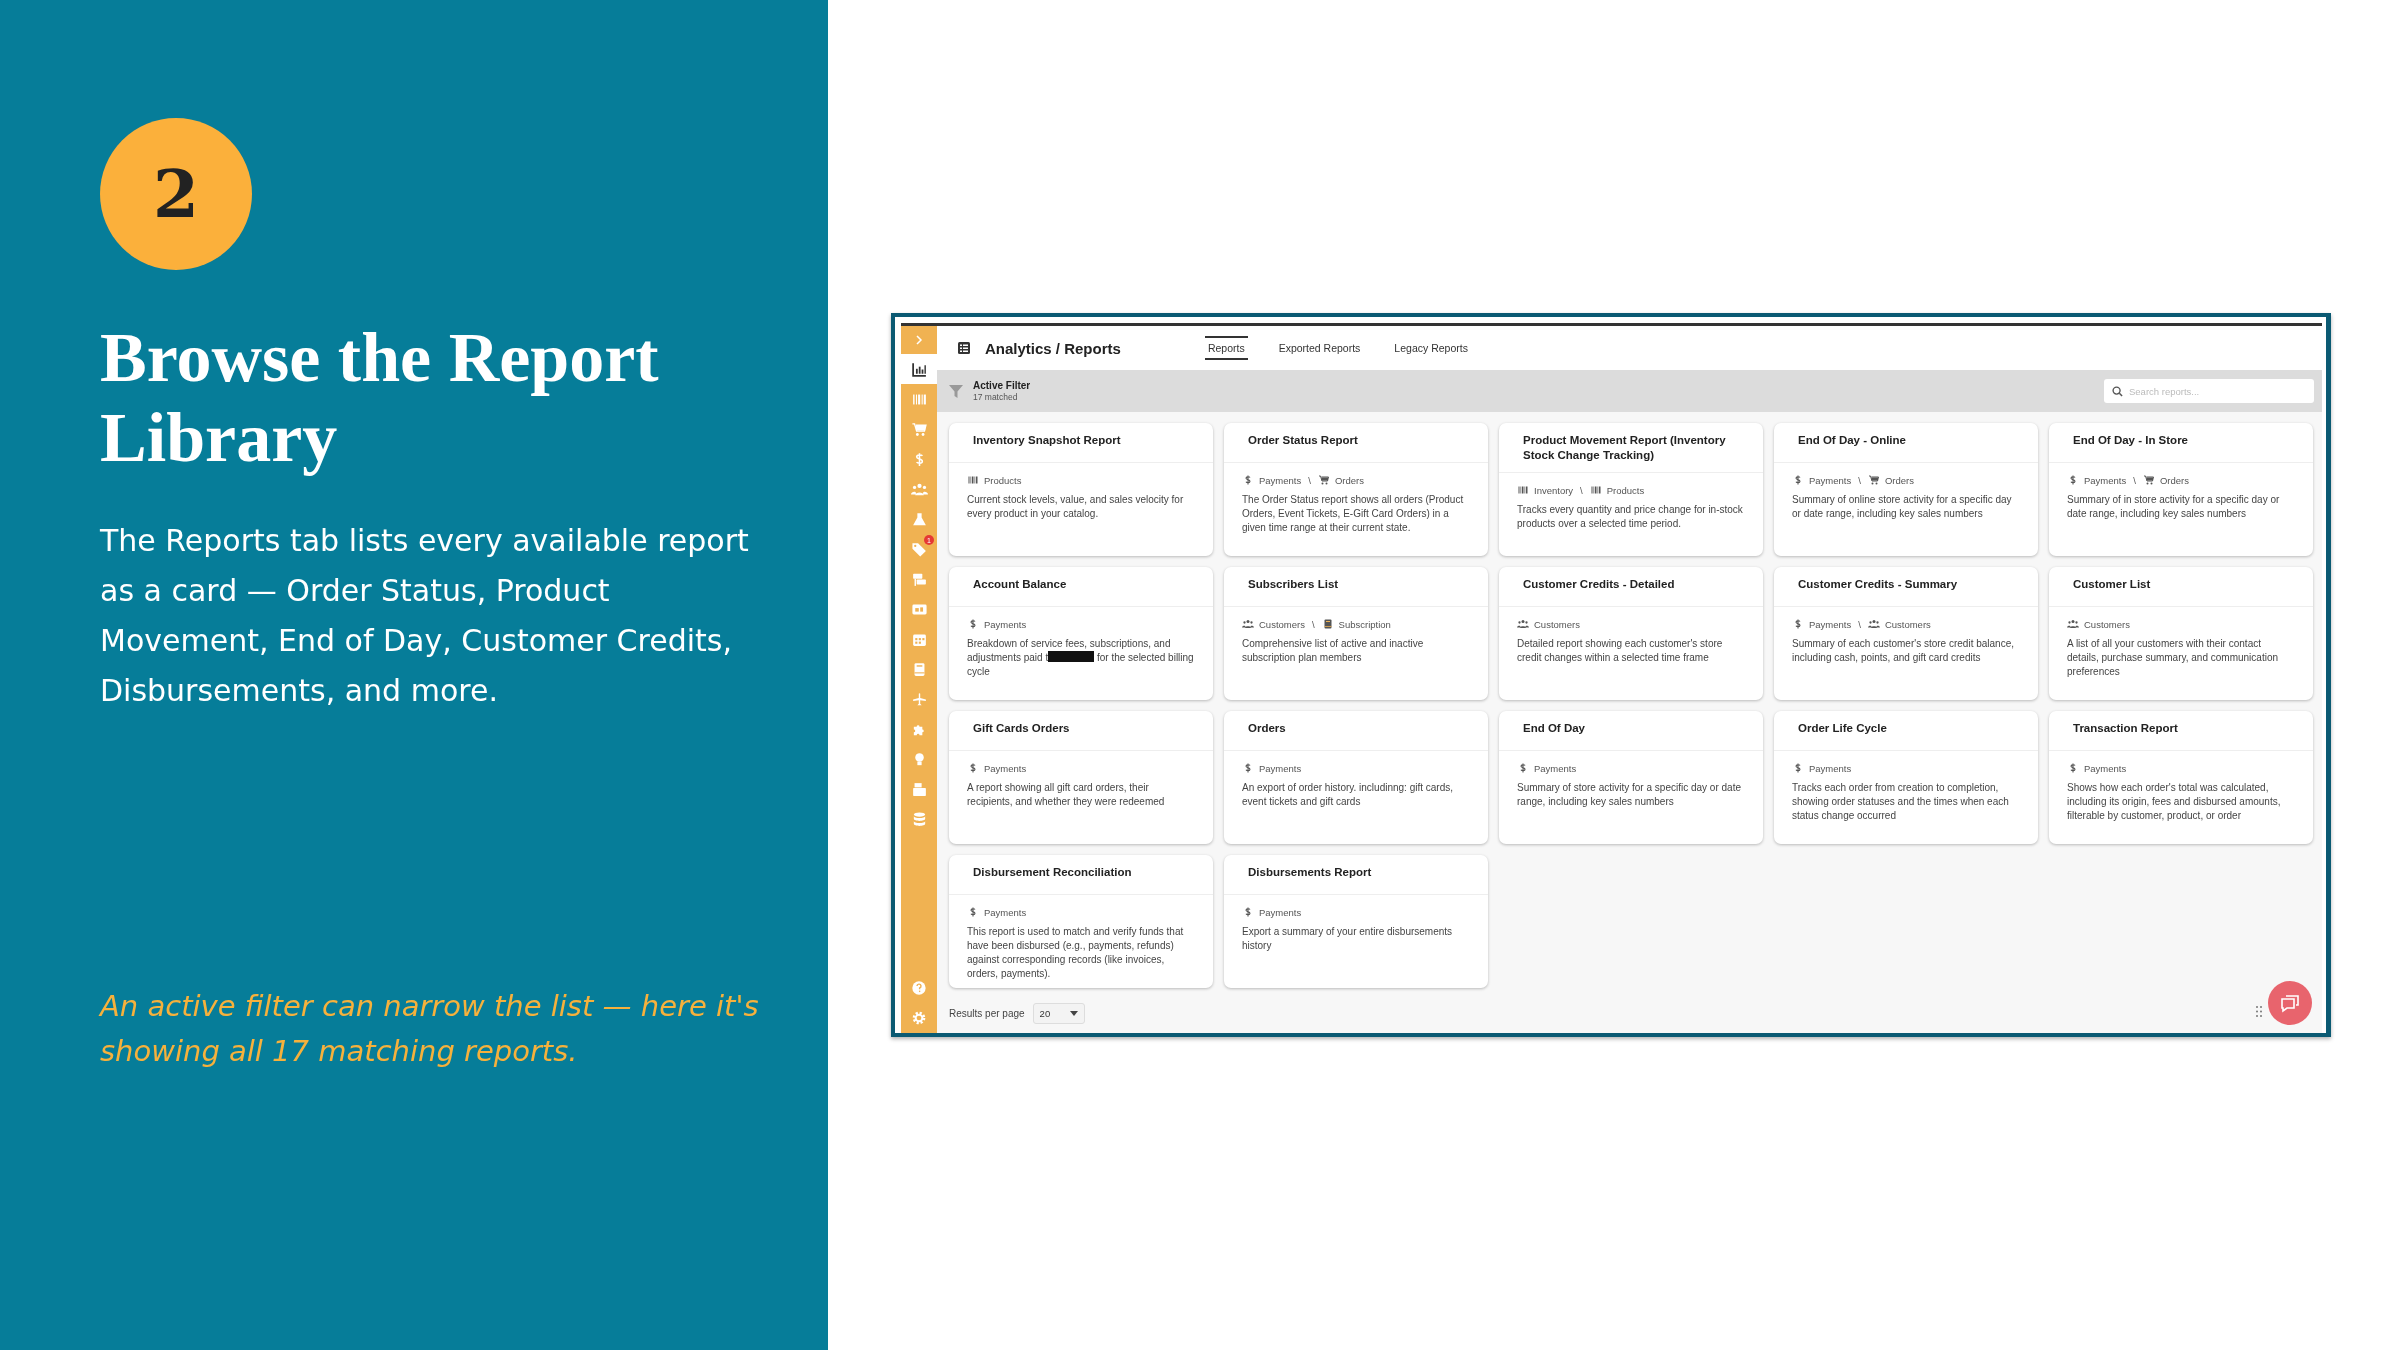 The height and width of the screenshot is (1350, 2400). What do you see at coordinates (1356, 443) in the screenshot?
I see `card-title: Order Status Report` at bounding box center [1356, 443].